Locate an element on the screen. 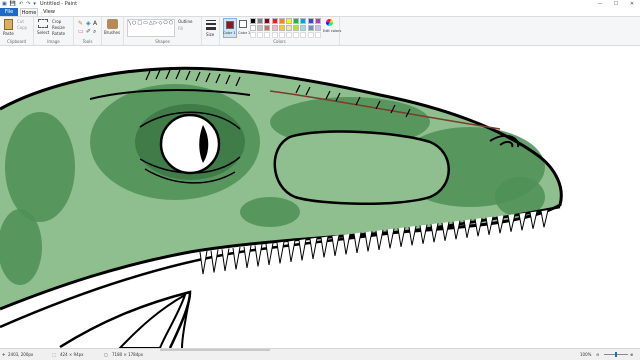 The height and width of the screenshot is (360, 640). cut-button: Cut is located at coordinates (20, 21).